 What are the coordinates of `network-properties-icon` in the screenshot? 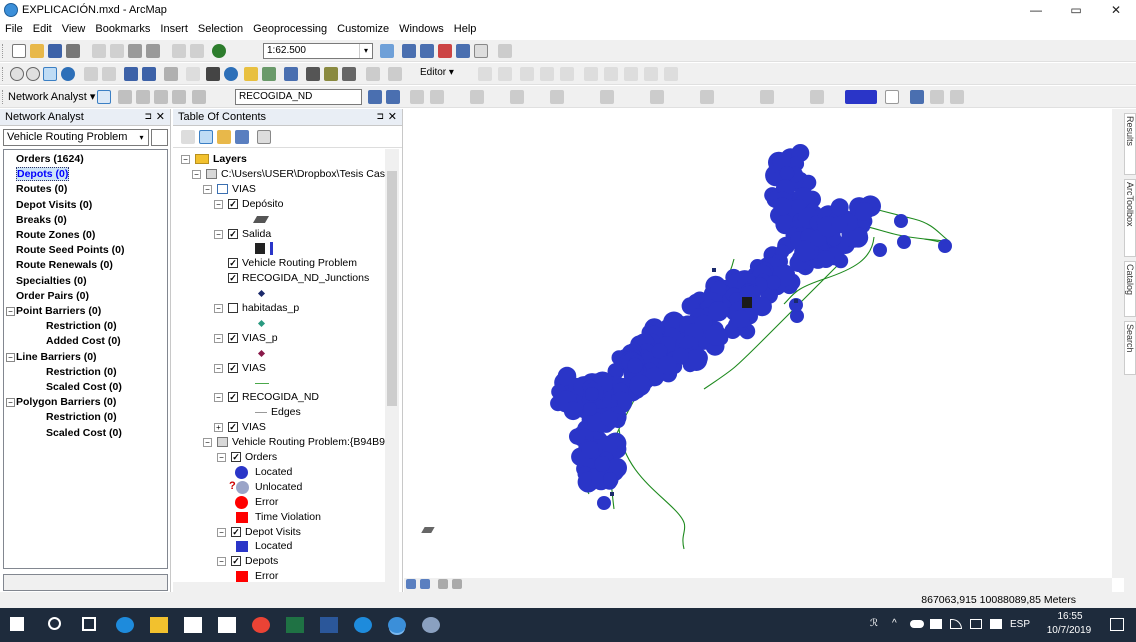 It's located at (393, 97).